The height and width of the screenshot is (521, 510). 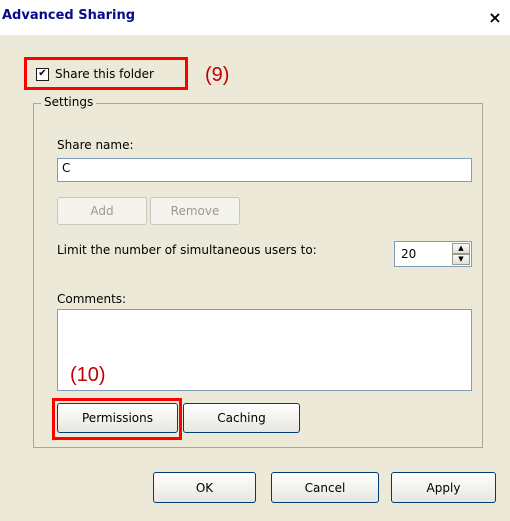 What do you see at coordinates (433, 254) in the screenshot?
I see `user-limit-spinner: 20 ▲ ▼` at bounding box center [433, 254].